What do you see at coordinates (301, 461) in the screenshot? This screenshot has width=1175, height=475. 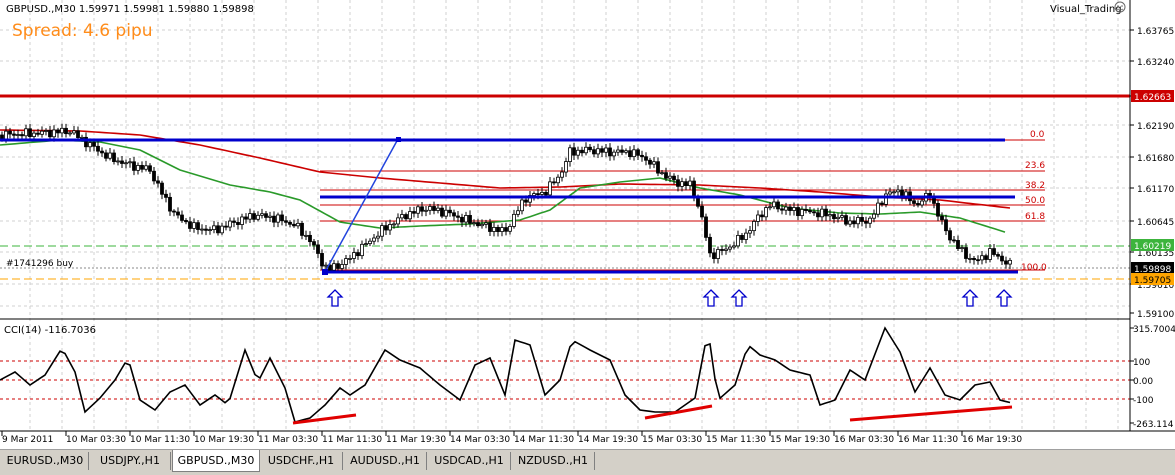 I see `tab-usdchf: USDCHF.,H1` at bounding box center [301, 461].